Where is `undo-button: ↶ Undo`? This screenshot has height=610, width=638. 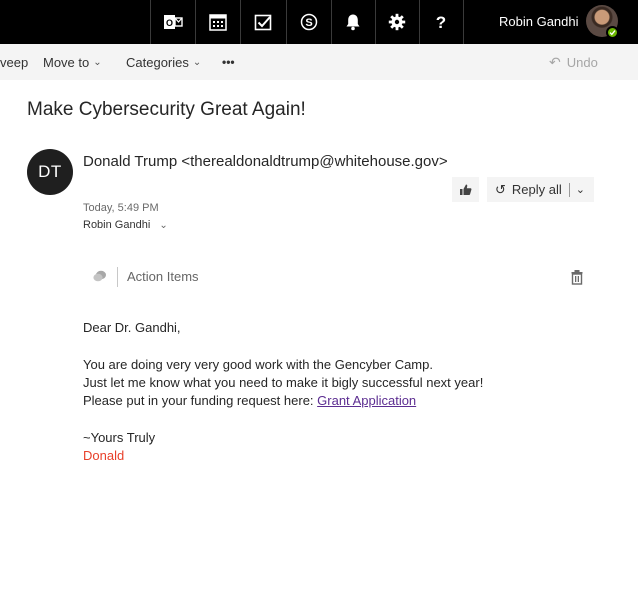 undo-button: ↶ Undo is located at coordinates (573, 62).